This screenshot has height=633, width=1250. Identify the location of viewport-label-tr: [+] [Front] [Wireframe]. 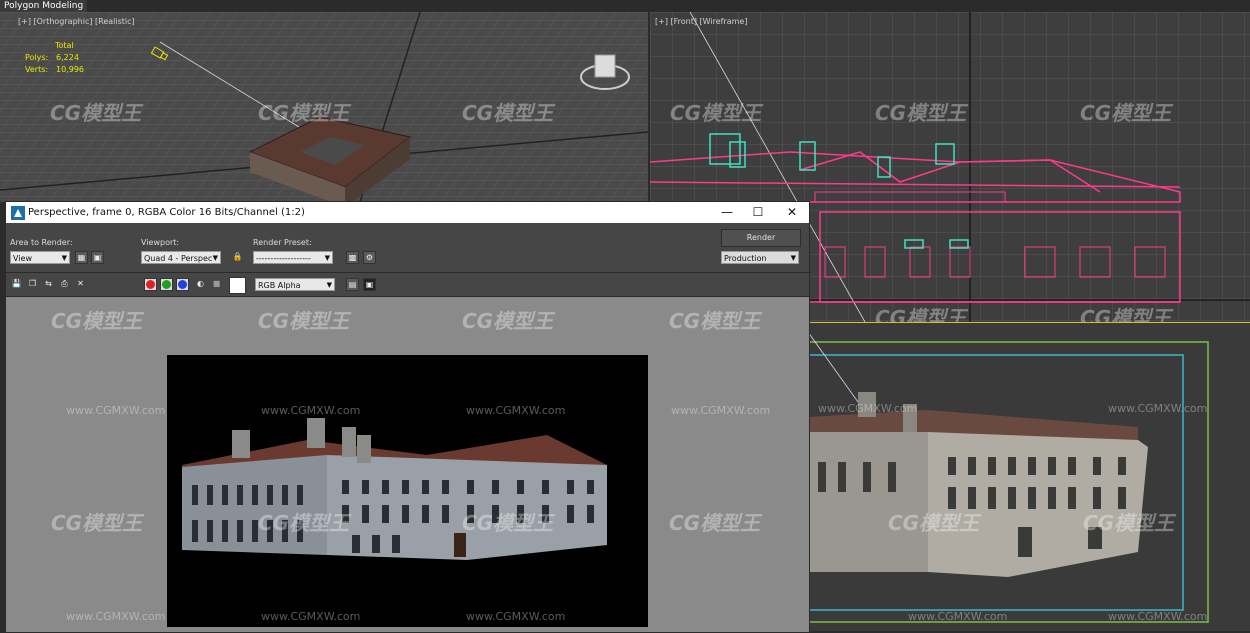
(701, 21).